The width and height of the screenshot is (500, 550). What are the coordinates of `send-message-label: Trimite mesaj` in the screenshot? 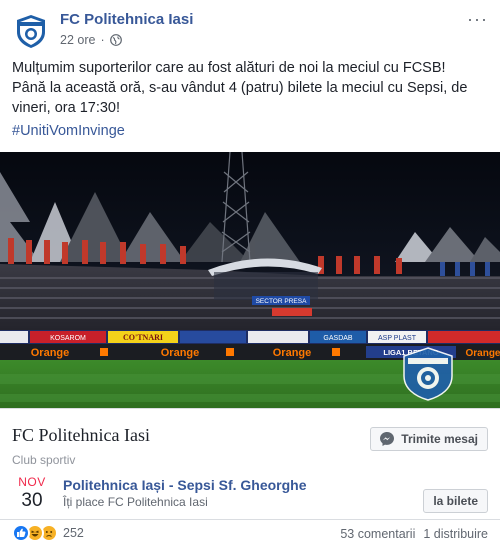 It's located at (439, 439).